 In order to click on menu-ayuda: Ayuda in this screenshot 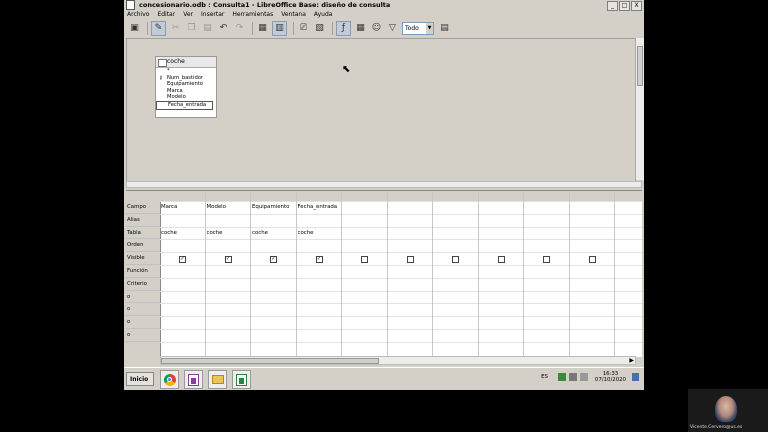, I will do `click(323, 14)`.